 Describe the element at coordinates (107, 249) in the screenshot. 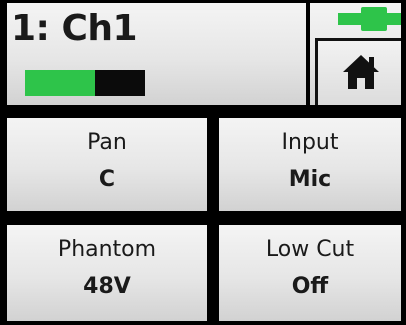

I see `phantom-label: Phantom` at that location.